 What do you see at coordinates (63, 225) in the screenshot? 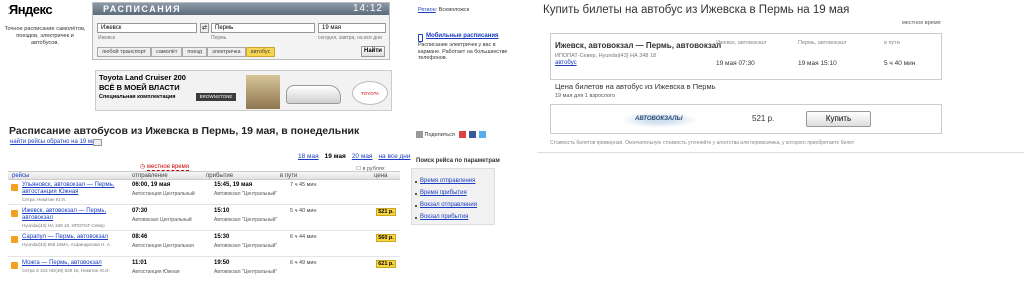
I see `carrier: Hyundai(43) НА 348 18, ИПОПАТ-Север` at bounding box center [63, 225].